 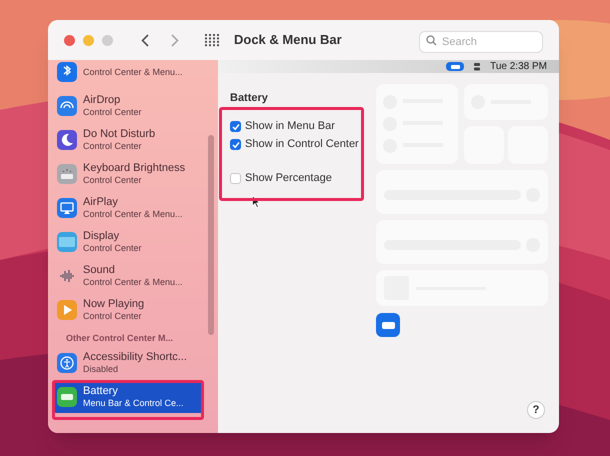 What do you see at coordinates (145, 40) in the screenshot?
I see `back-icon` at bounding box center [145, 40].